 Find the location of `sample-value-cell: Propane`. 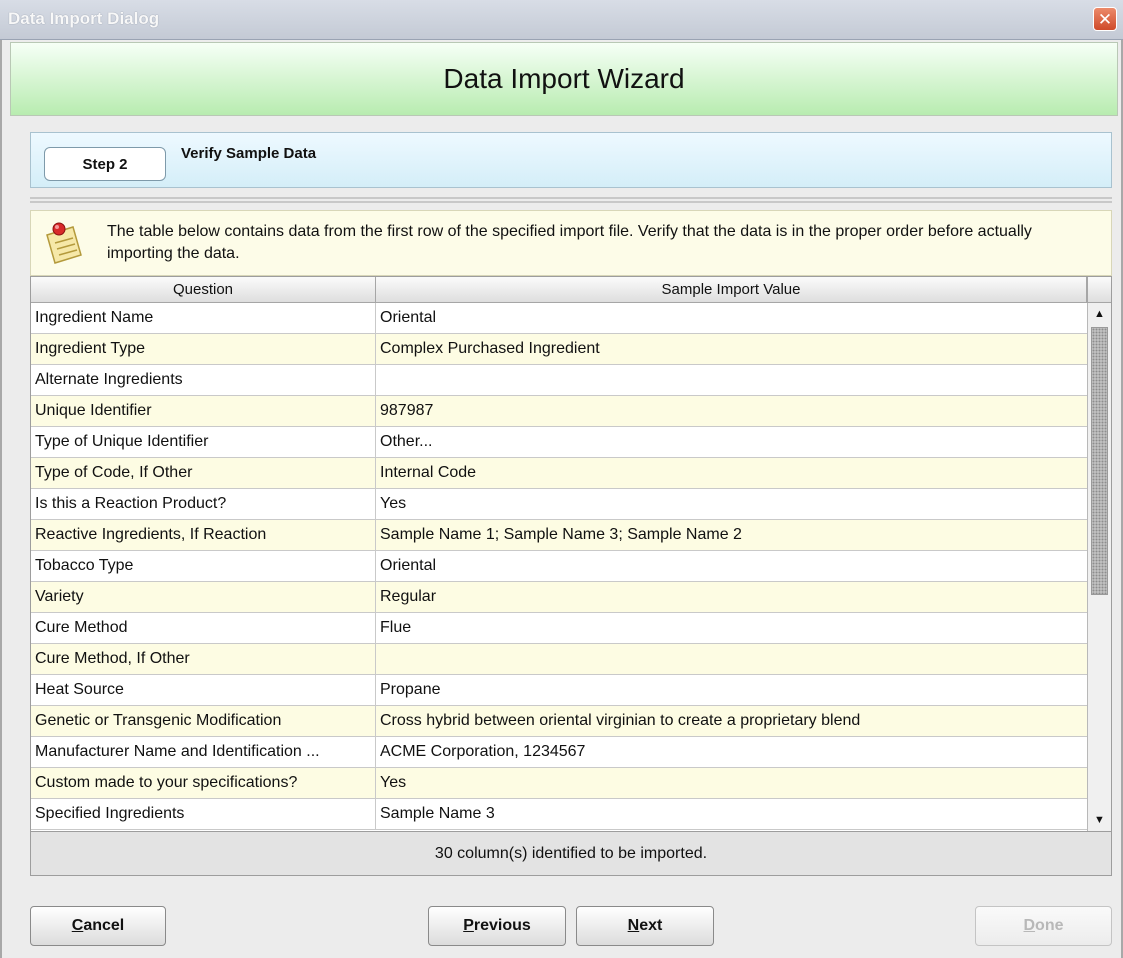

sample-value-cell: Propane is located at coordinates (410, 689).